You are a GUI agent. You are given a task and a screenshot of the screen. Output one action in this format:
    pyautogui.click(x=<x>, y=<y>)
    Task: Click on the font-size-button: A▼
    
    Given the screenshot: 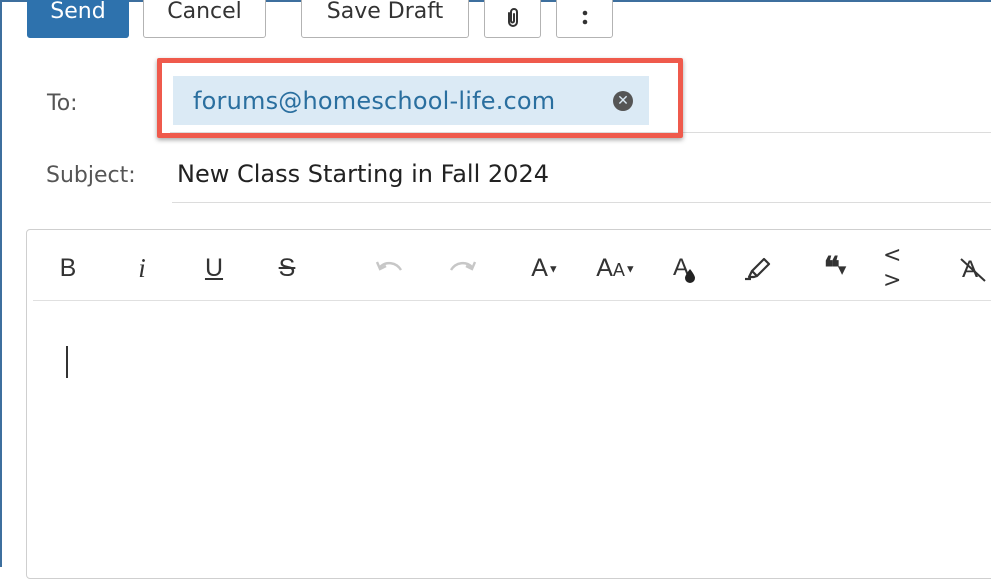 What is the action you would take?
    pyautogui.click(x=545, y=268)
    